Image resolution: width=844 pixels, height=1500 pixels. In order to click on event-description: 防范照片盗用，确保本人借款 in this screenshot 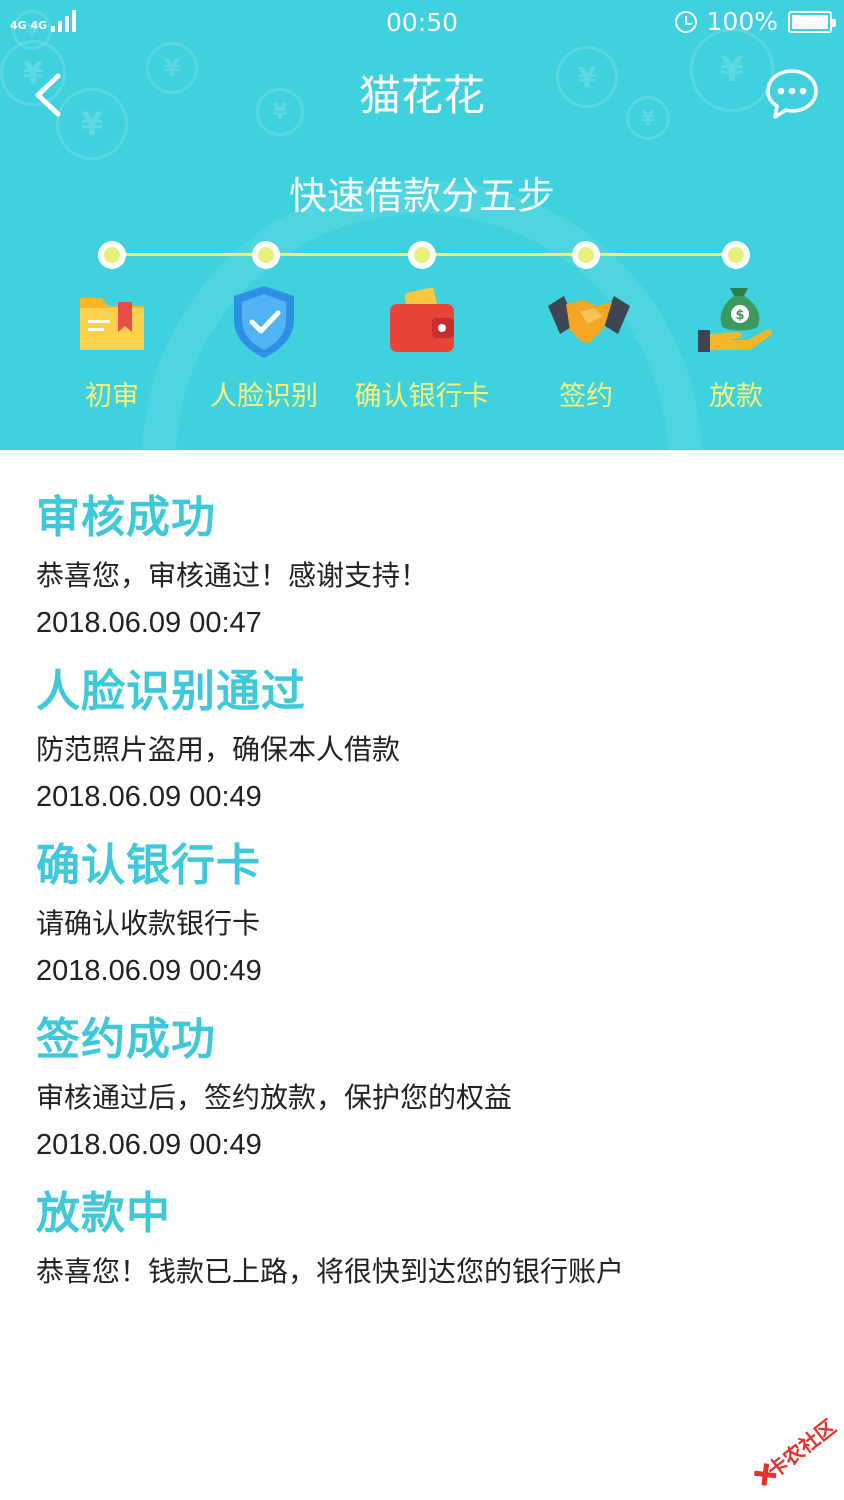, I will do `click(218, 749)`.